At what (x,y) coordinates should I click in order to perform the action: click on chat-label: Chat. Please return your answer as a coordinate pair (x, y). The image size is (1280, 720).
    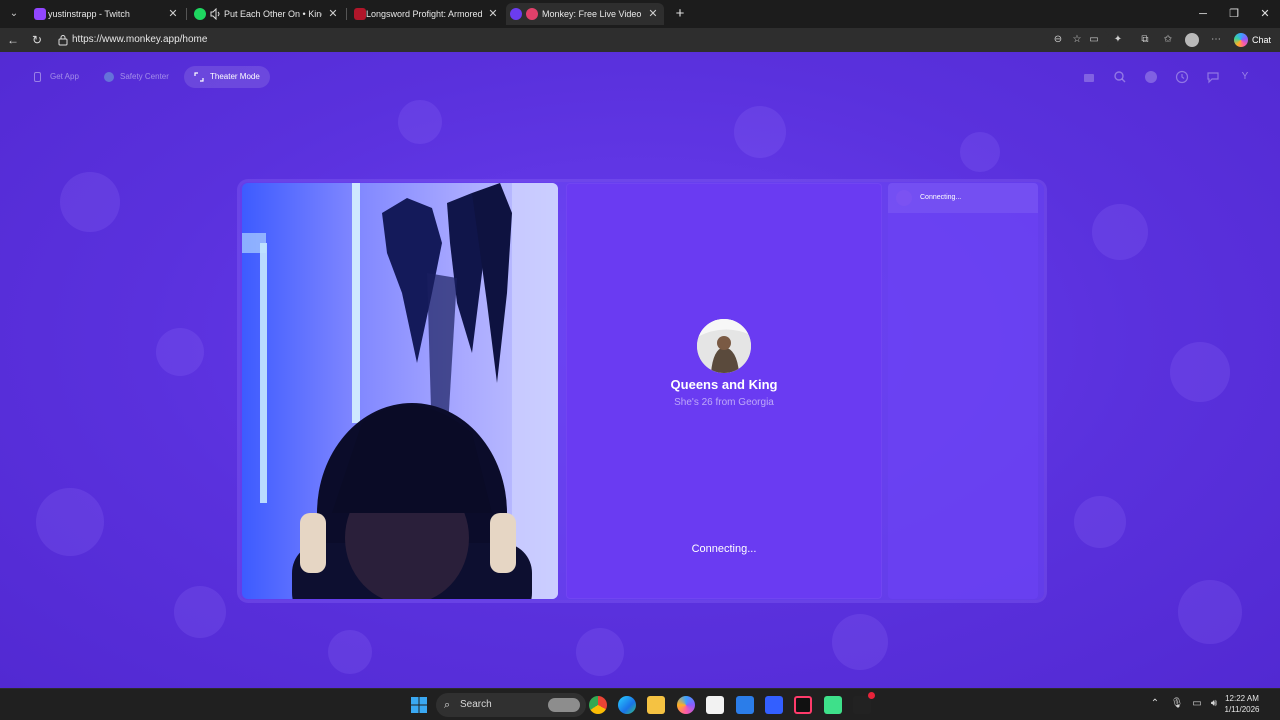
    Looking at the image, I should click on (1262, 40).